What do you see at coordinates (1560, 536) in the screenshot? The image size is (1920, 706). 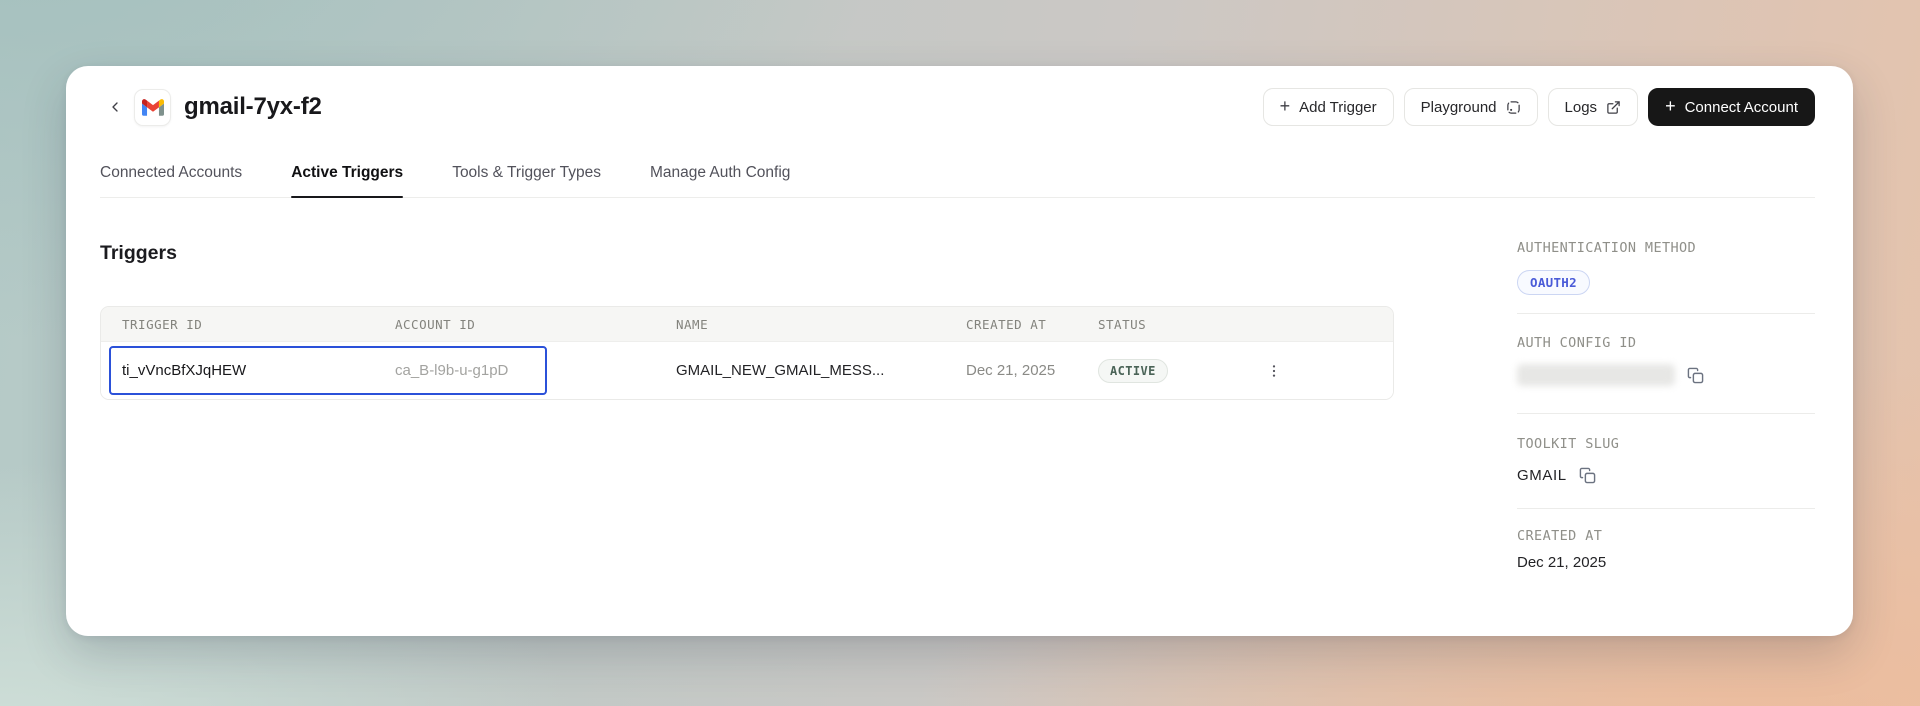 I see `created-at-label: CREATED AT` at bounding box center [1560, 536].